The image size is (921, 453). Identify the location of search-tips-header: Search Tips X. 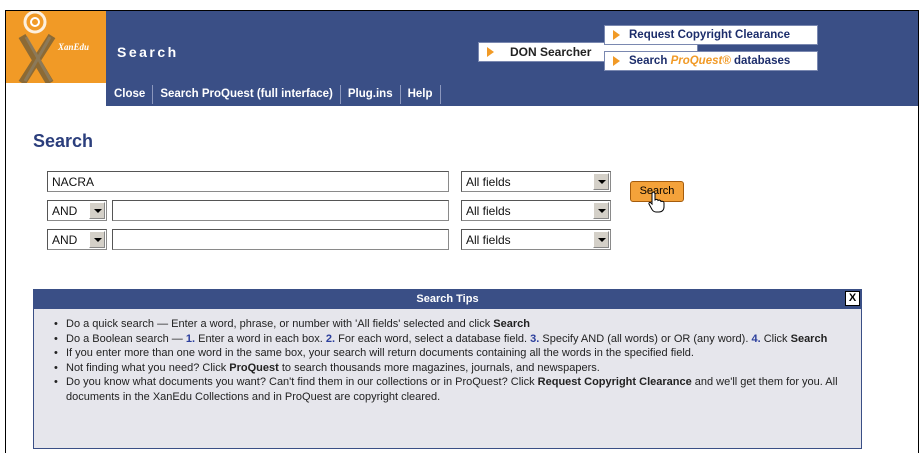
(447, 299).